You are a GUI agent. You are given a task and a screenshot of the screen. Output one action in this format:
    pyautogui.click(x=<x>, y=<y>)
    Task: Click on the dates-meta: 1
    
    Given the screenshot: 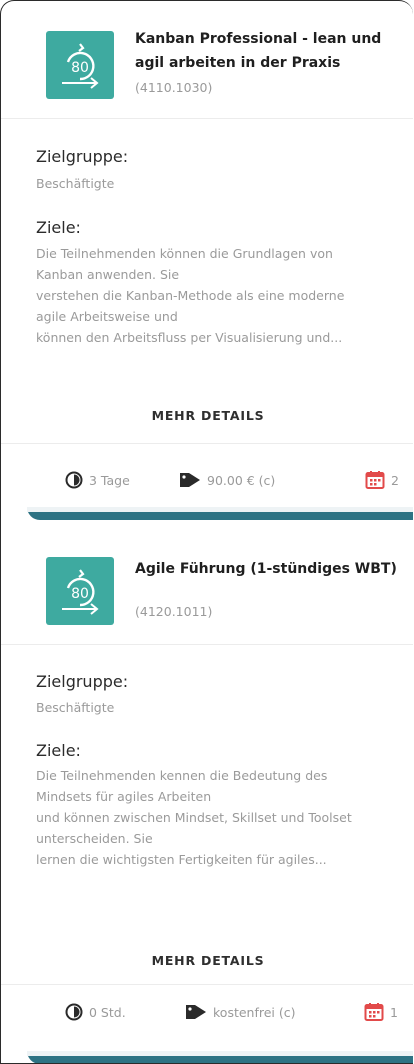 What is the action you would take?
    pyautogui.click(x=381, y=1012)
    